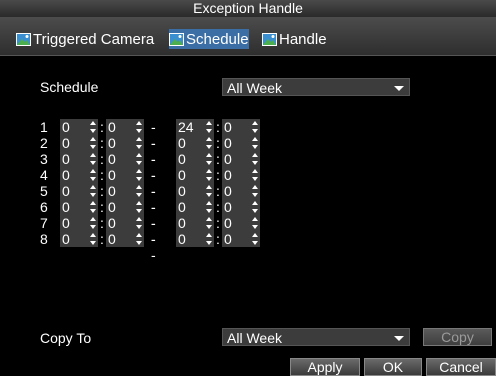  I want to click on ok-button: OK, so click(393, 367).